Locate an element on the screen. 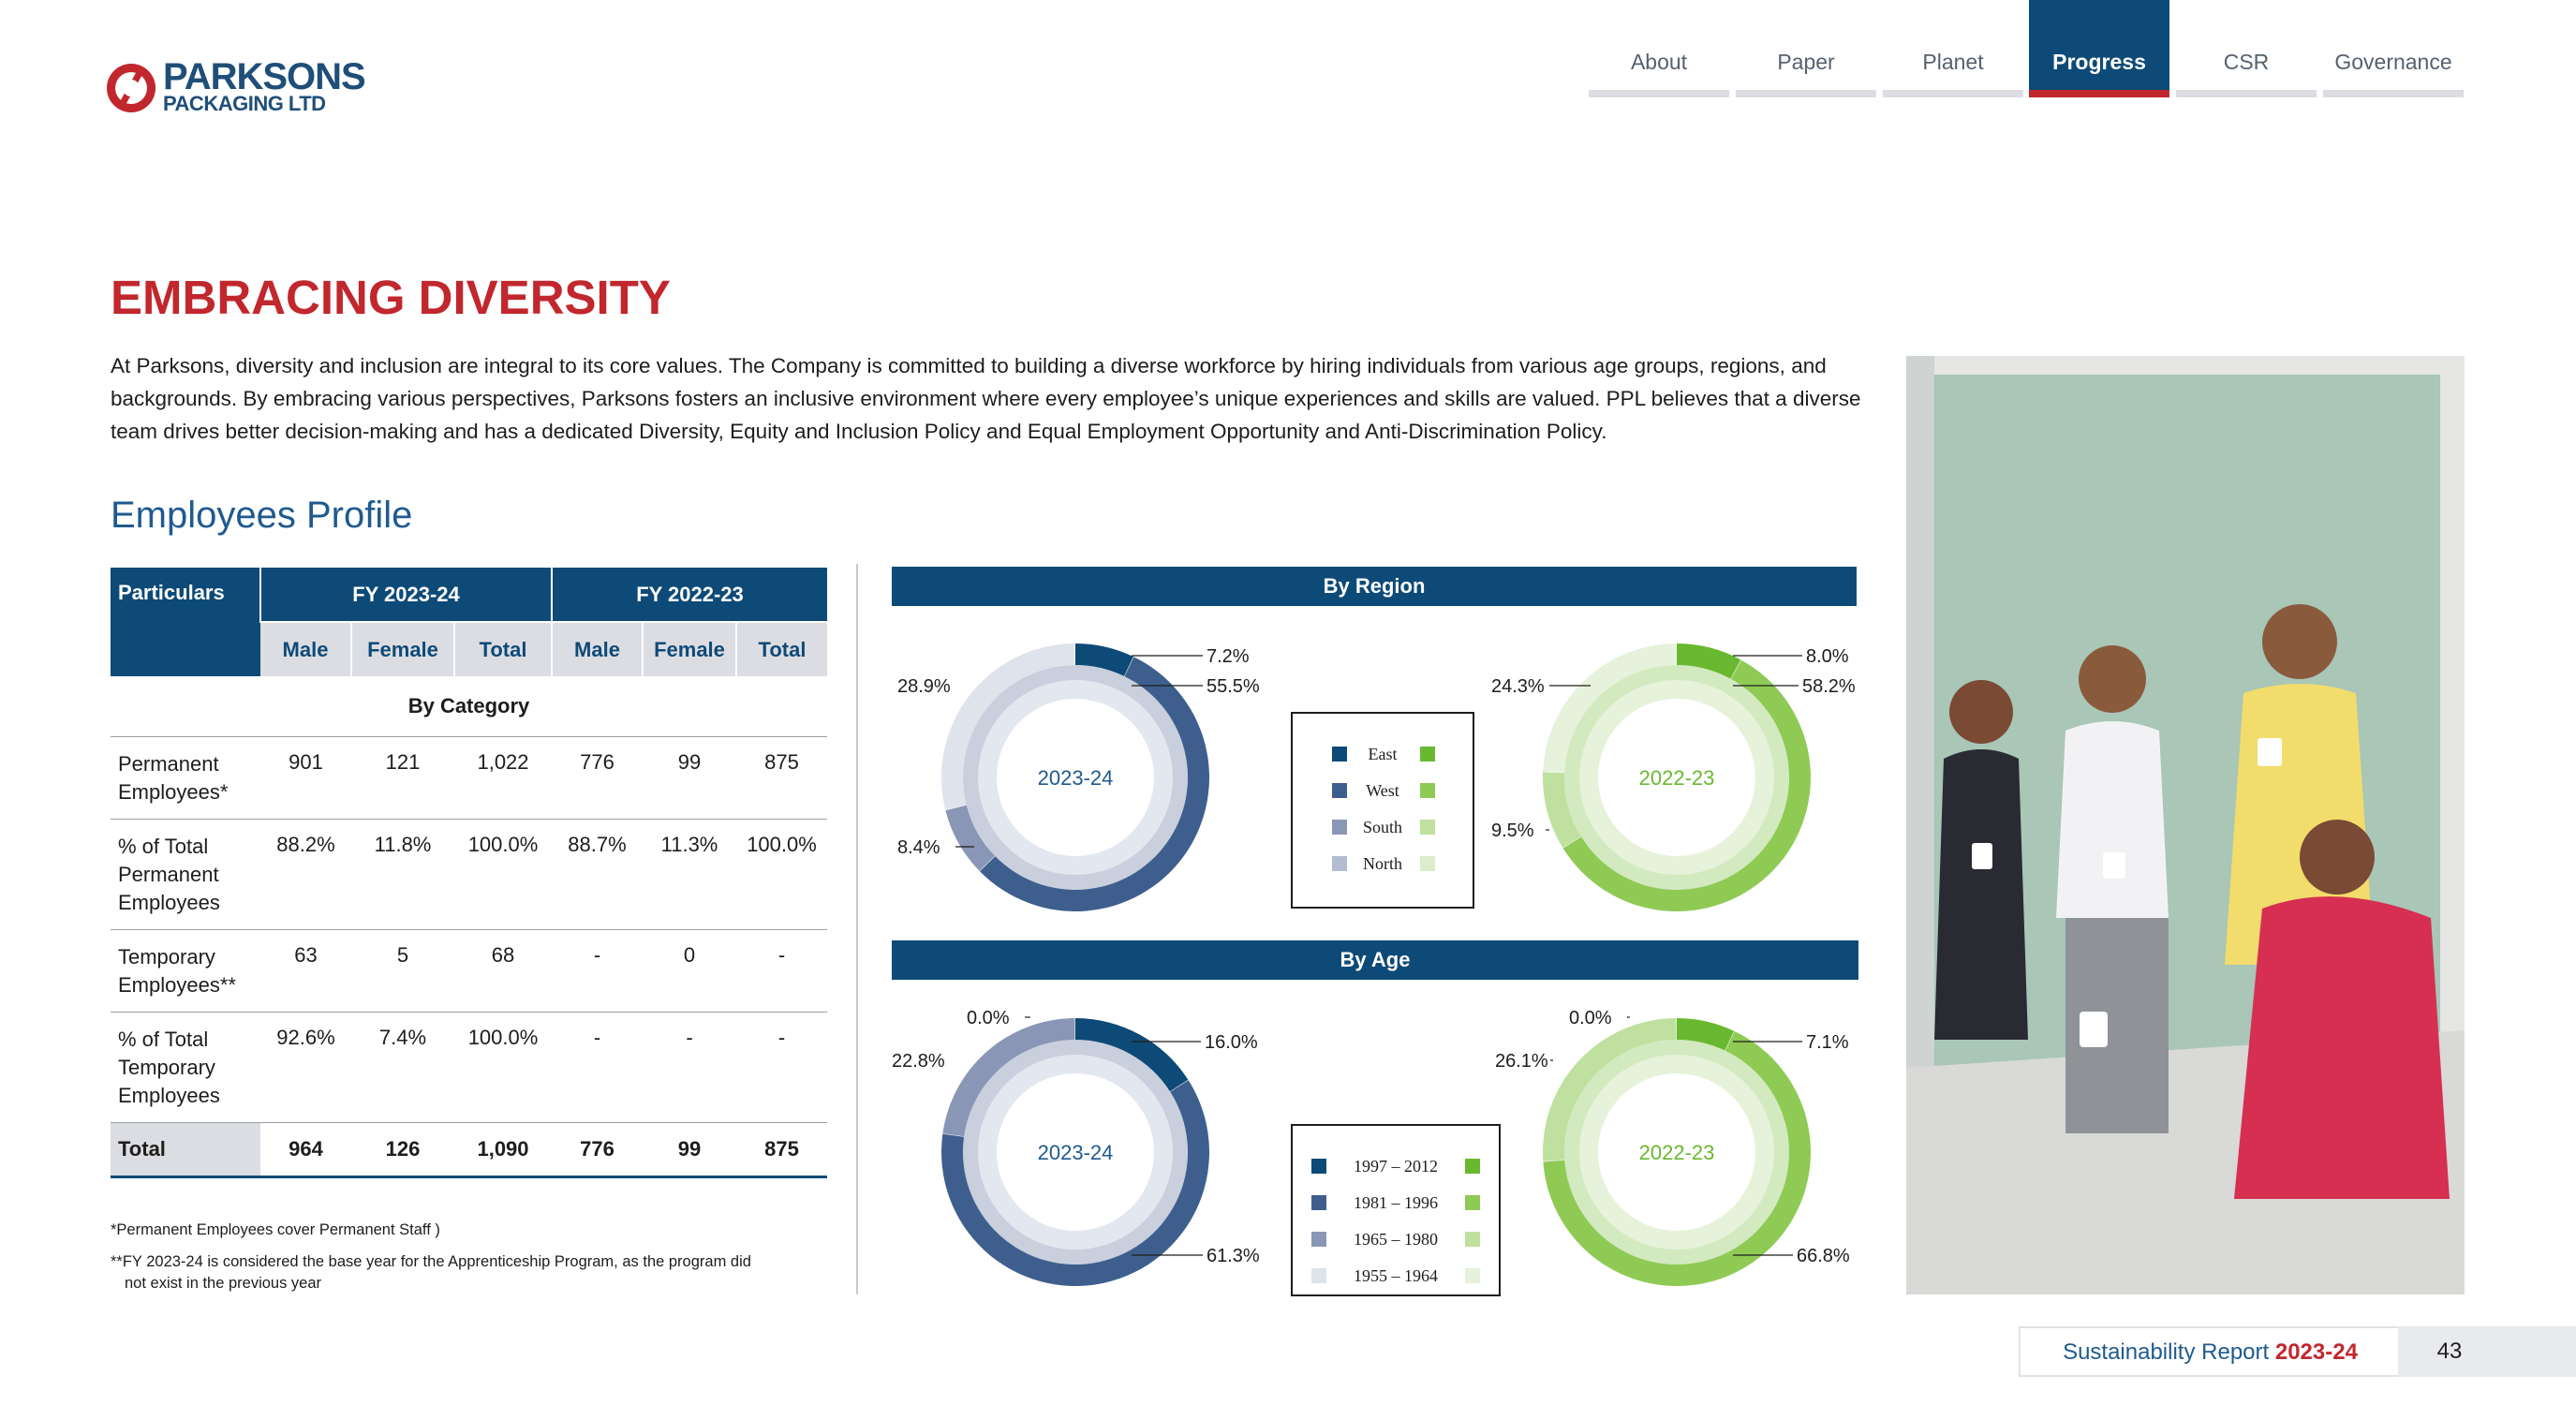 The height and width of the screenshot is (1405, 2576). footer-report-label: Sustainability Report 2023-24 is located at coordinates (2210, 1351).